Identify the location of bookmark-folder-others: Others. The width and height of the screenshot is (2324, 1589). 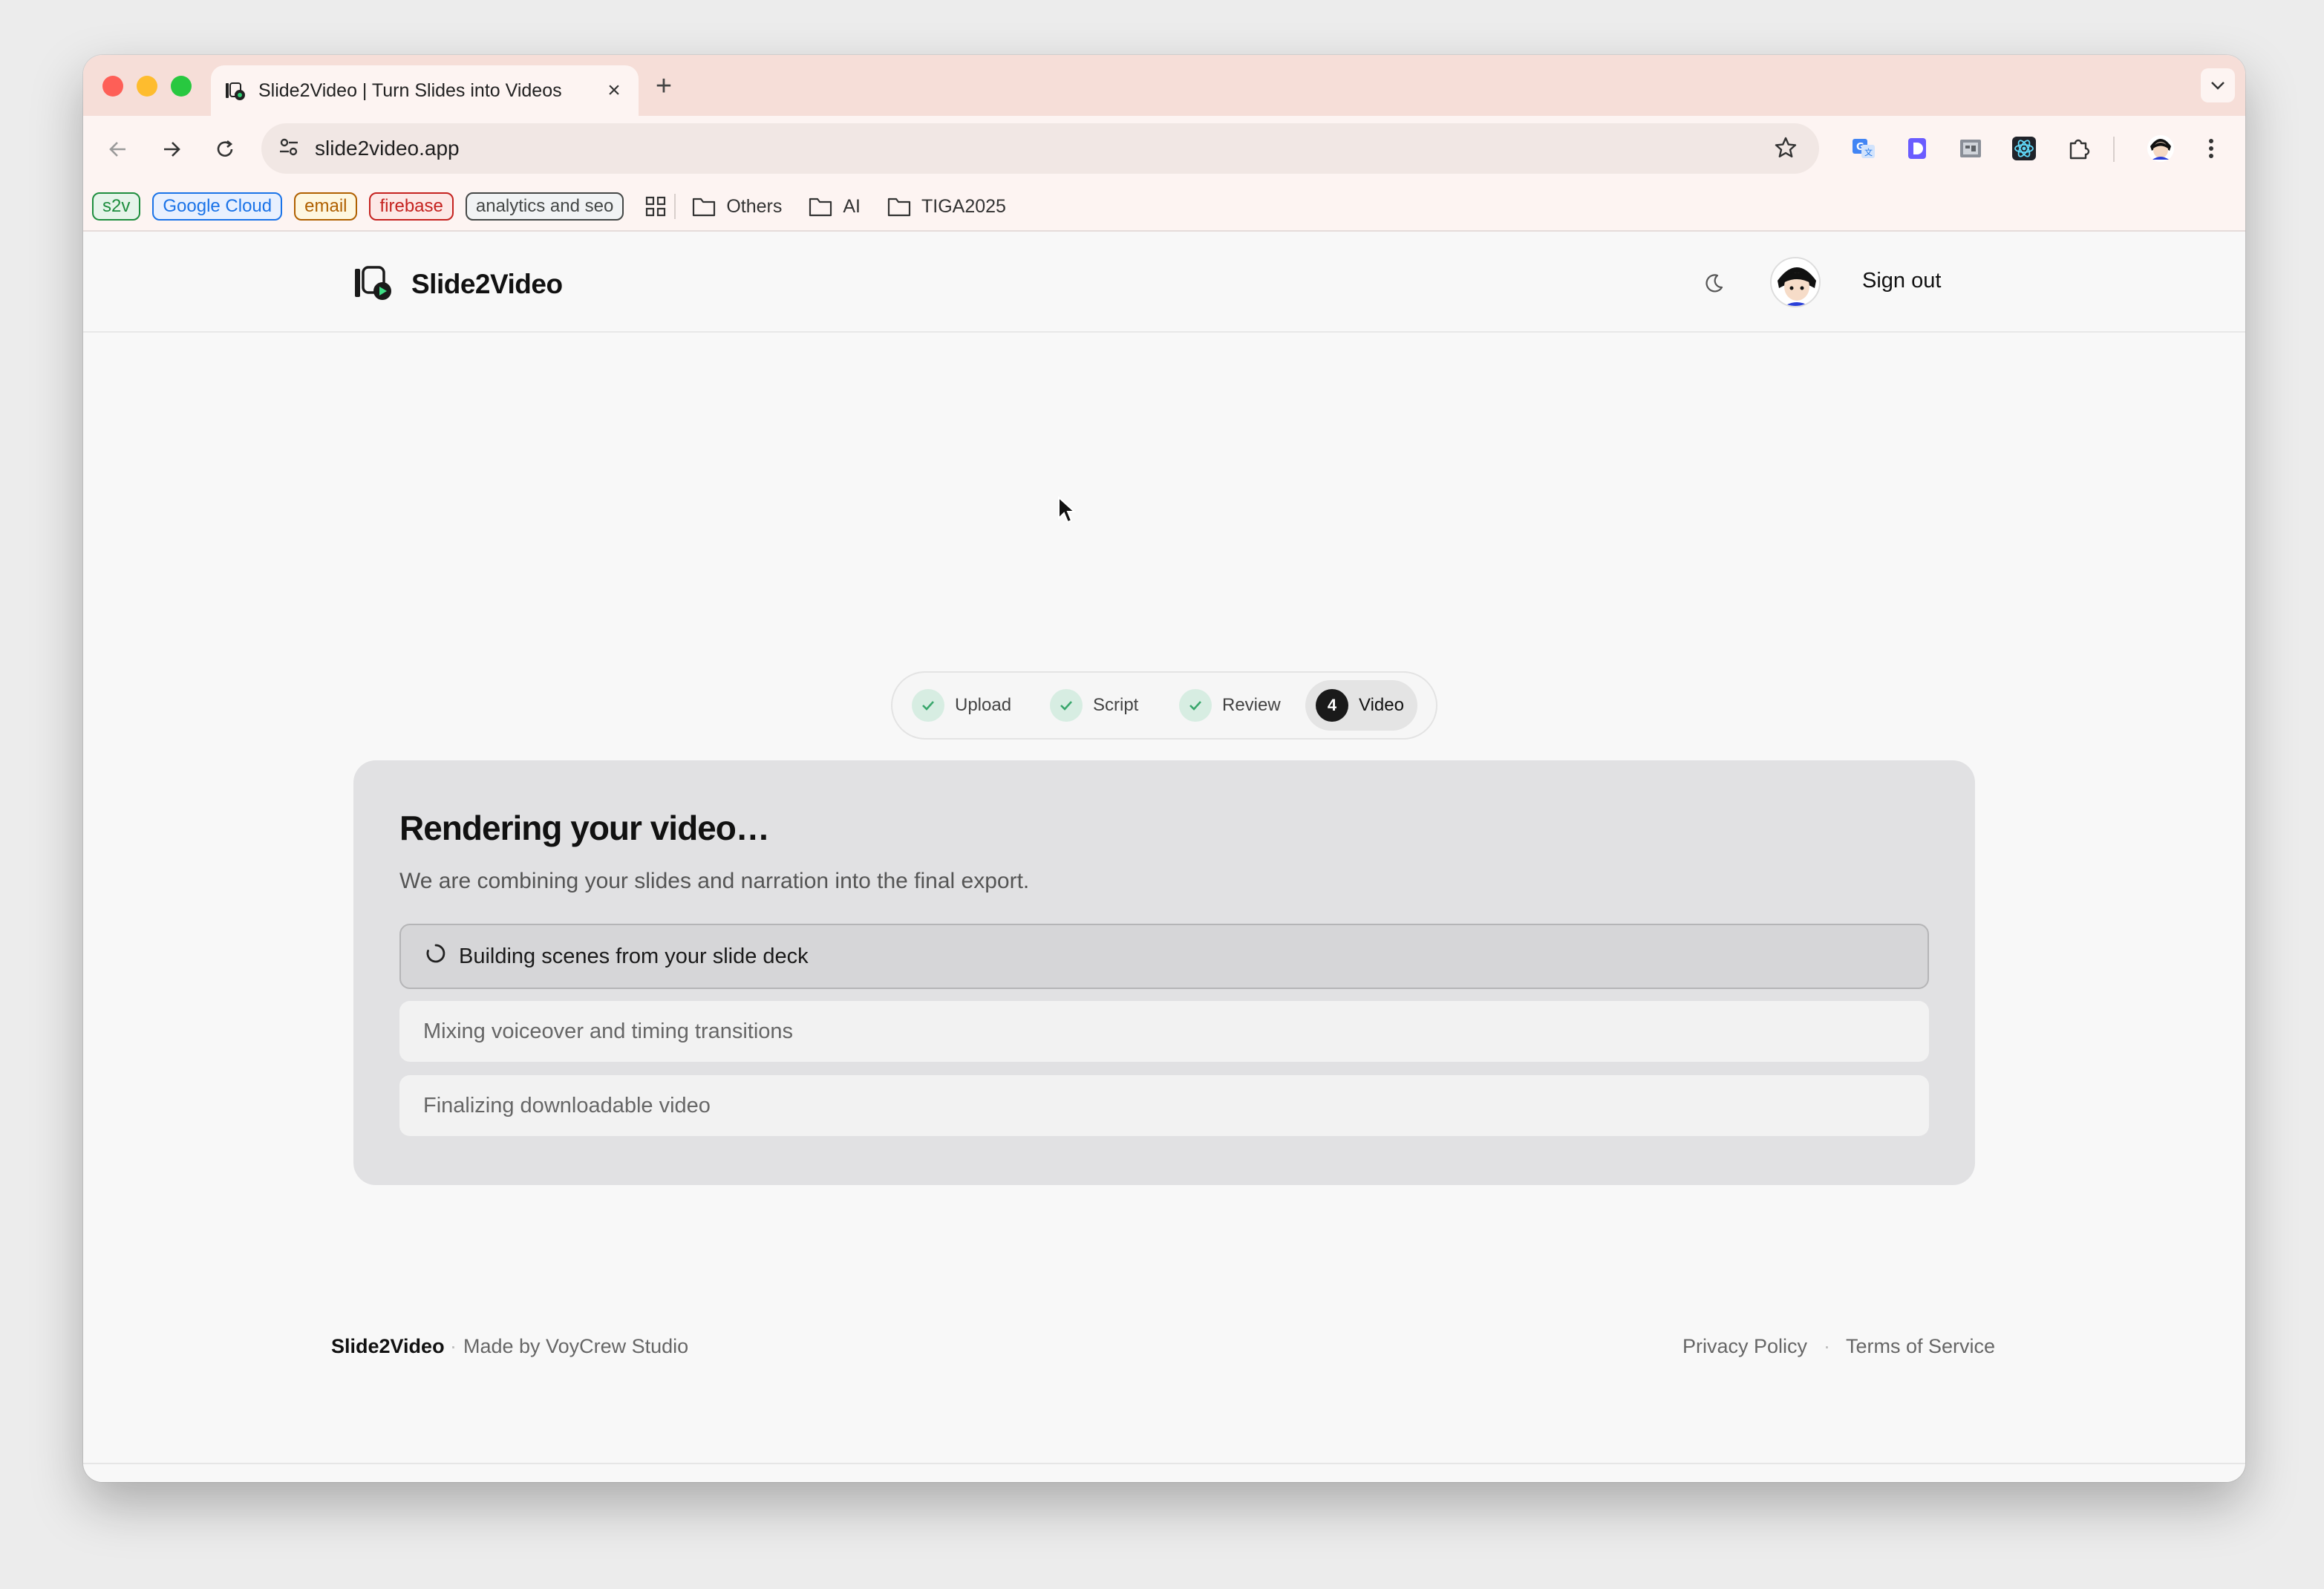
(737, 207).